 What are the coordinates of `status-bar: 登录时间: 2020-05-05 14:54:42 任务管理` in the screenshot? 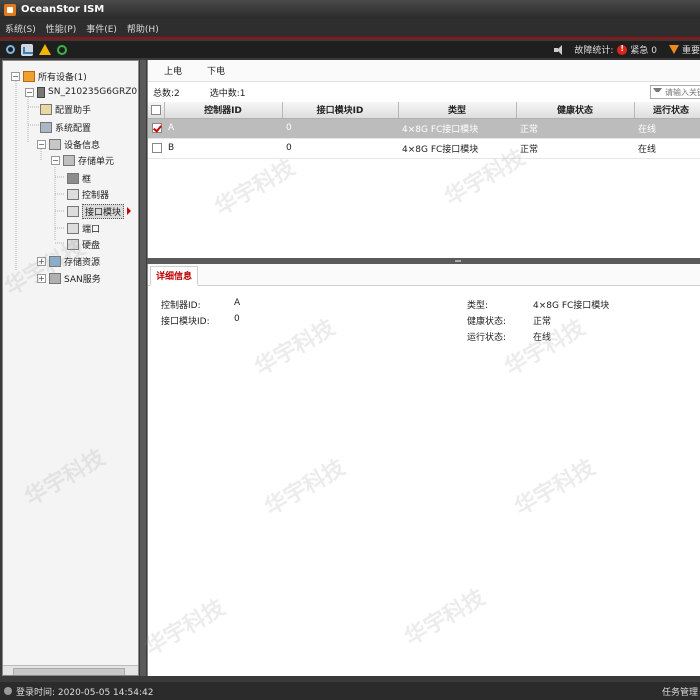 It's located at (350, 691).